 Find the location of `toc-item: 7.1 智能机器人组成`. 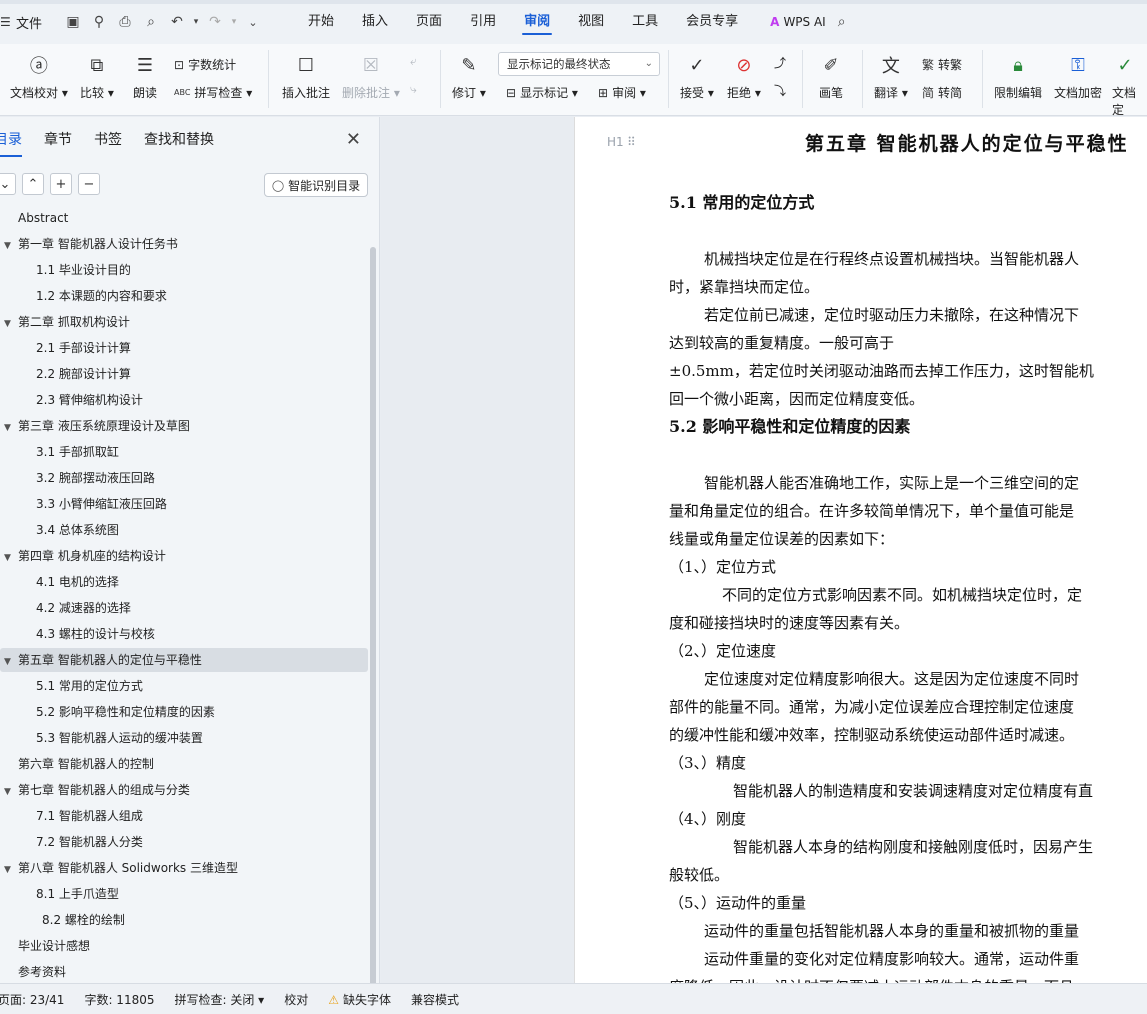

toc-item: 7.1 智能机器人组成 is located at coordinates (80, 816).